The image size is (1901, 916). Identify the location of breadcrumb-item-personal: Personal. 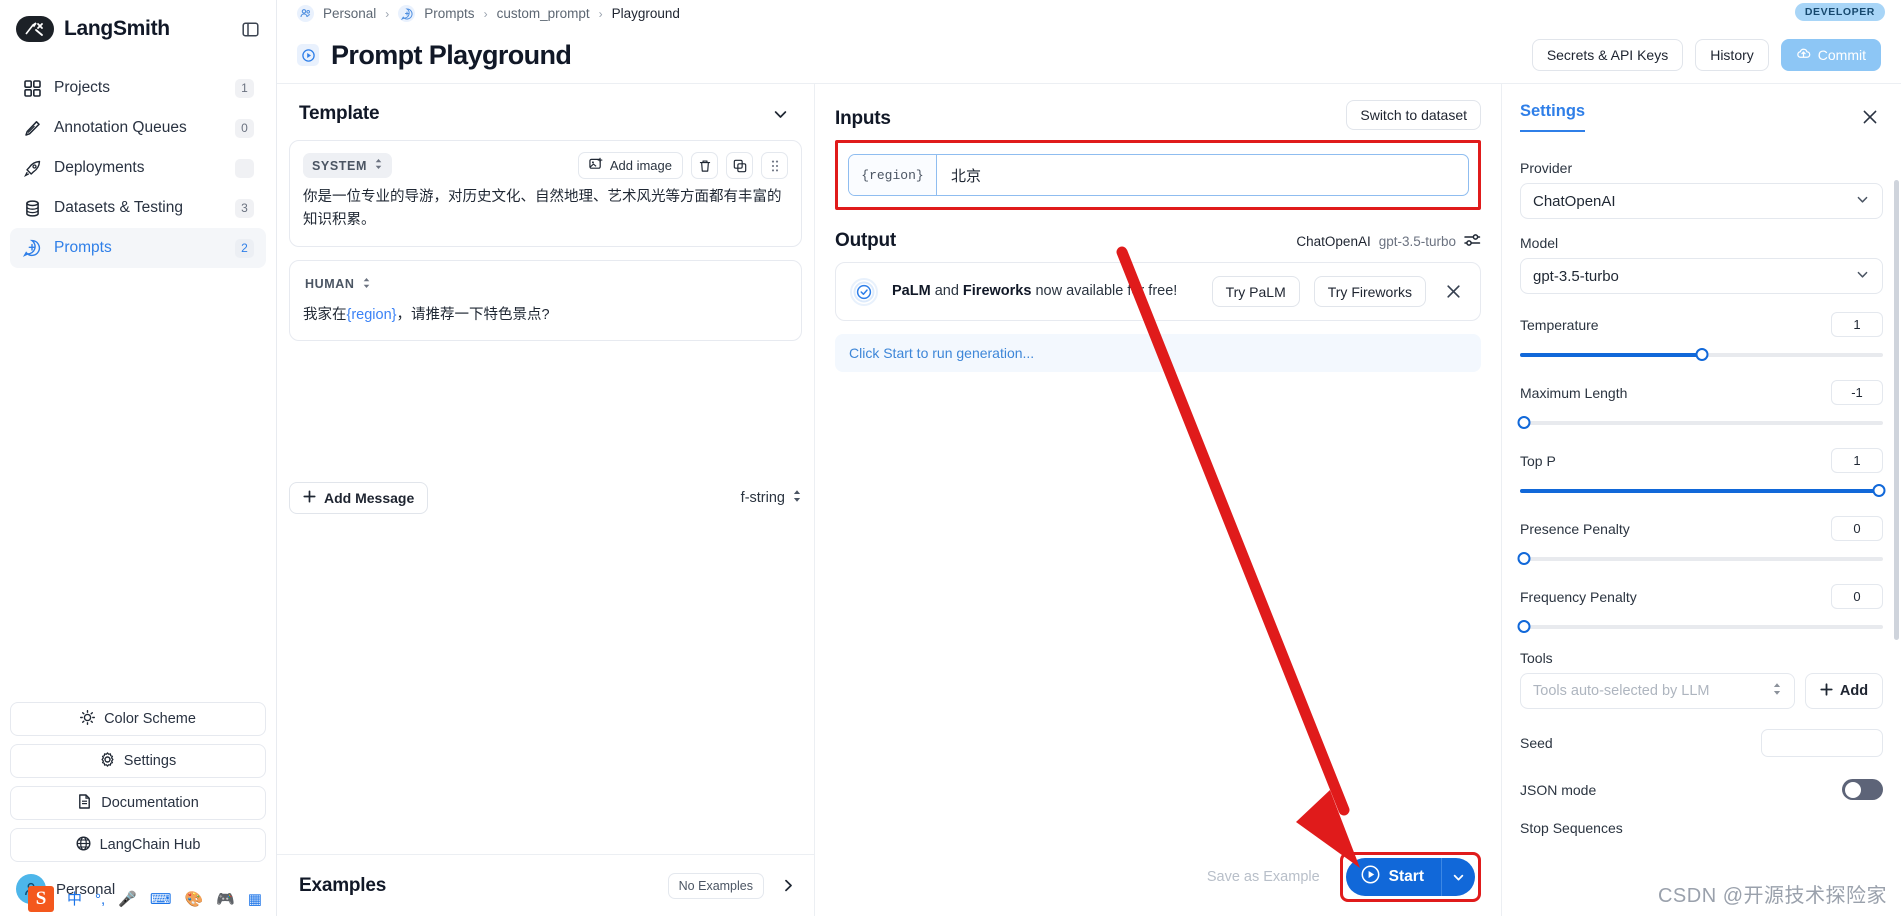
(349, 13).